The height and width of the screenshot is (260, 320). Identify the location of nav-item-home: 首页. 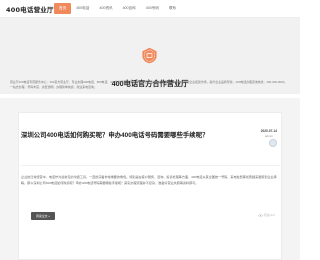
(63, 8).